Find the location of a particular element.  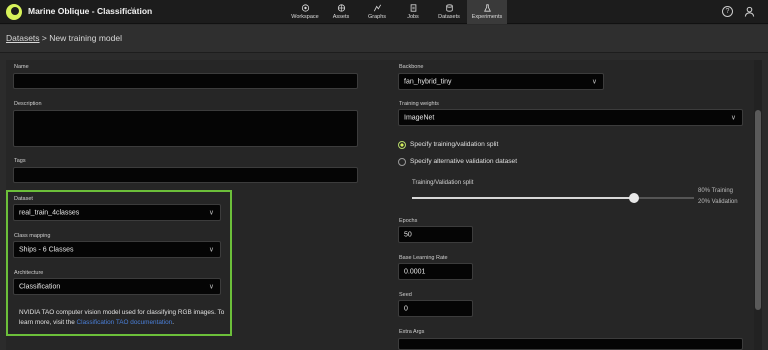

tags-input is located at coordinates (185, 175).